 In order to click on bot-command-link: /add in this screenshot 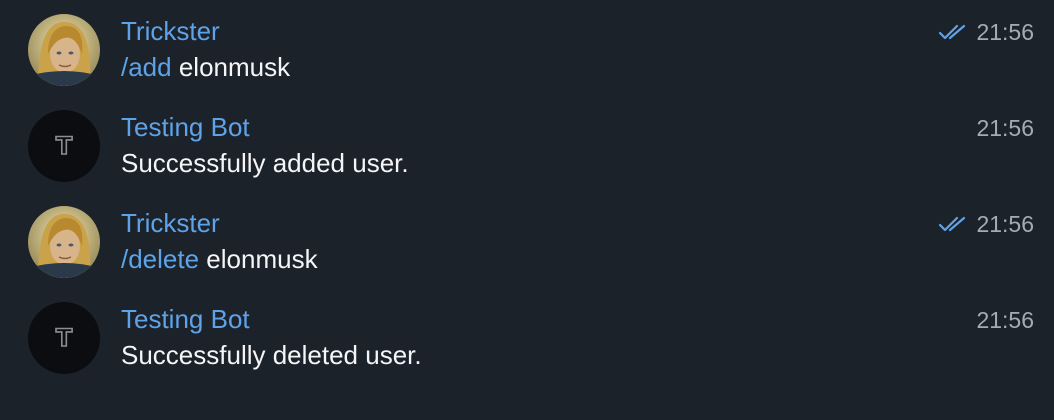, I will do `click(146, 67)`.